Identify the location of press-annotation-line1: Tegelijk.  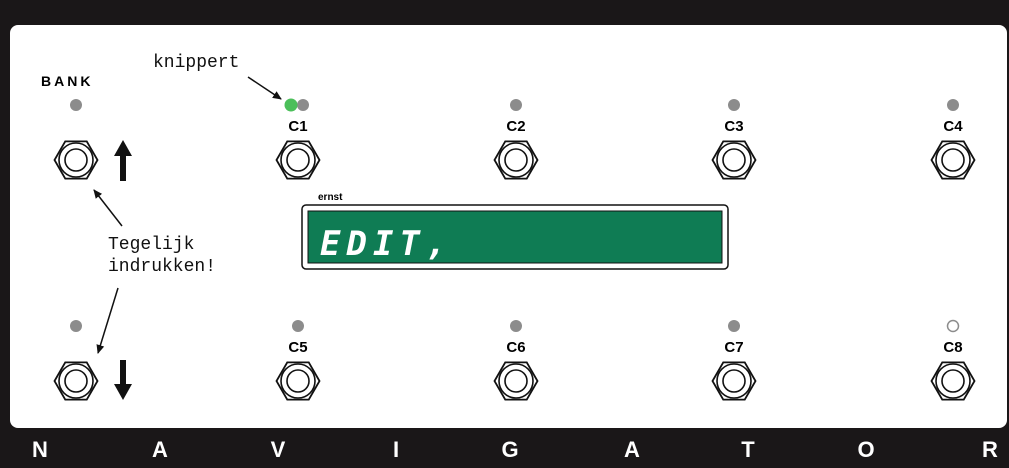
(151, 245).